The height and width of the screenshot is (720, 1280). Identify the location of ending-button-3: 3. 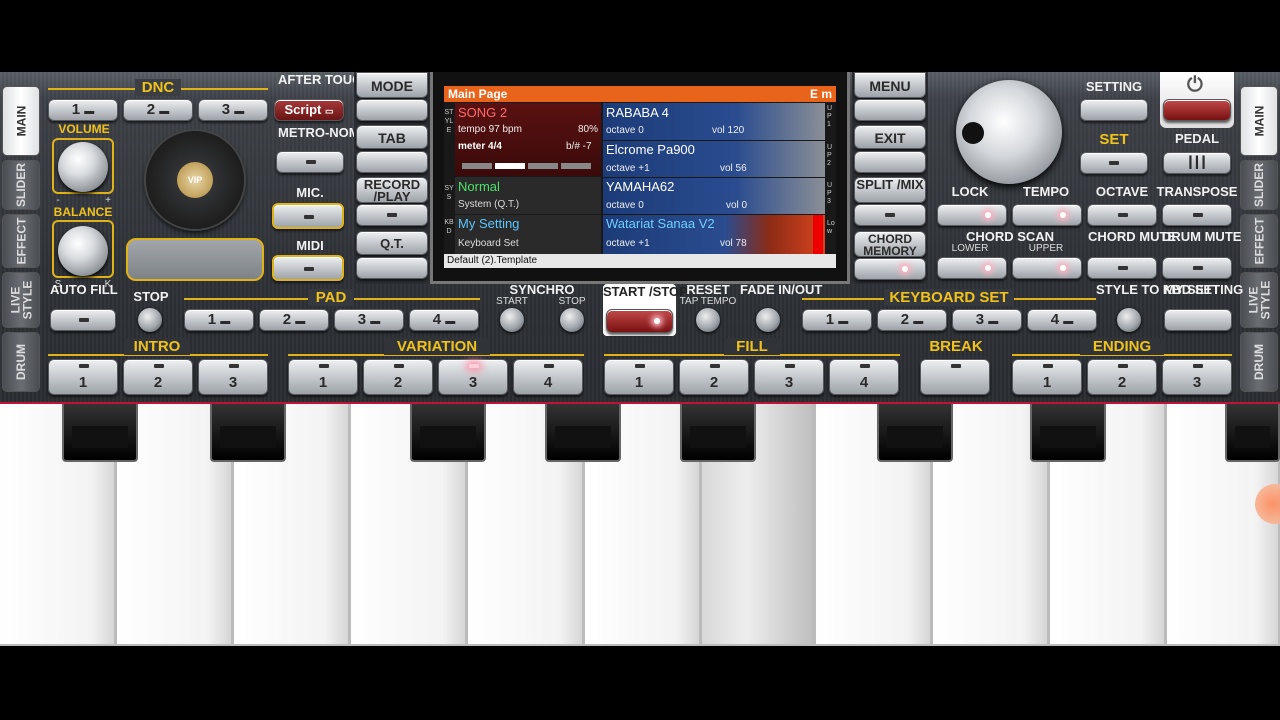
(1197, 377).